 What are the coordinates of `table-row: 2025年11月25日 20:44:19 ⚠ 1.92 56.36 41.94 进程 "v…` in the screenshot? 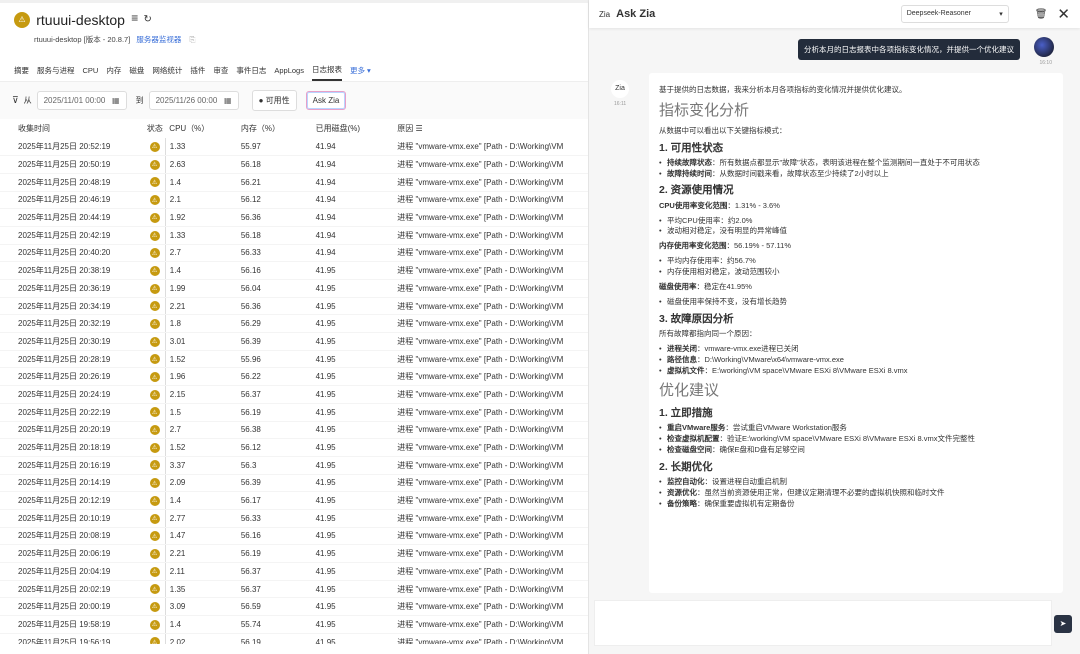 It's located at (294, 217).